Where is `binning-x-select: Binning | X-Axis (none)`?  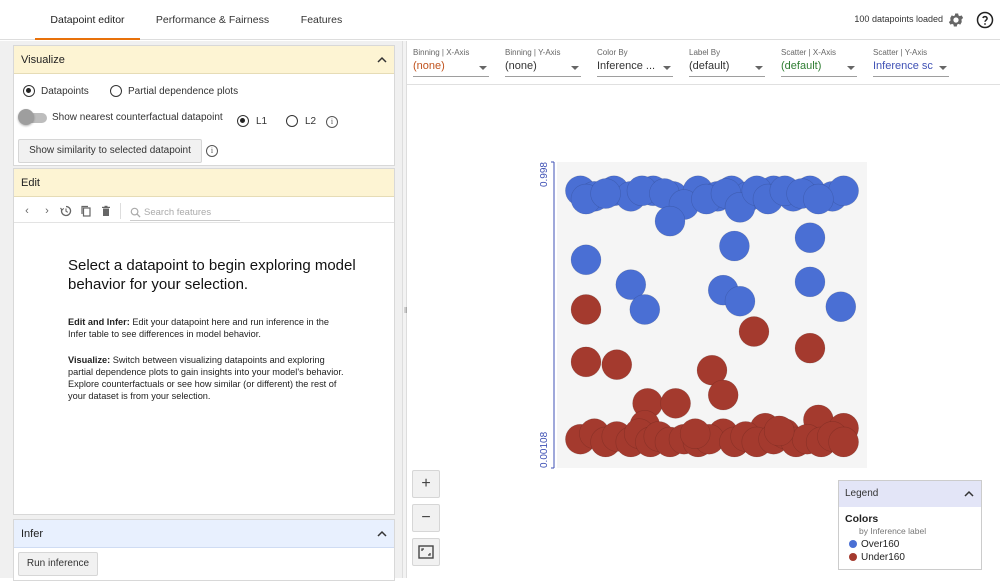
binning-x-select: Binning | X-Axis (none) is located at coordinates (451, 62).